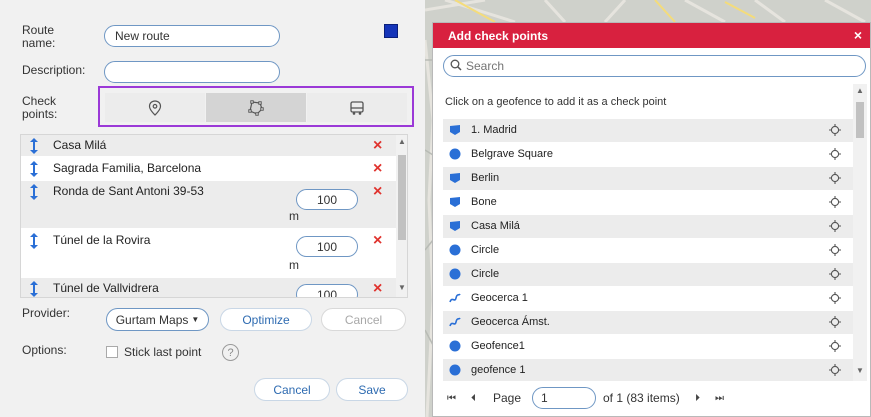 The height and width of the screenshot is (417, 871). What do you see at coordinates (157, 319) in the screenshot?
I see `provider-select: Gurtam Maps ▼` at bounding box center [157, 319].